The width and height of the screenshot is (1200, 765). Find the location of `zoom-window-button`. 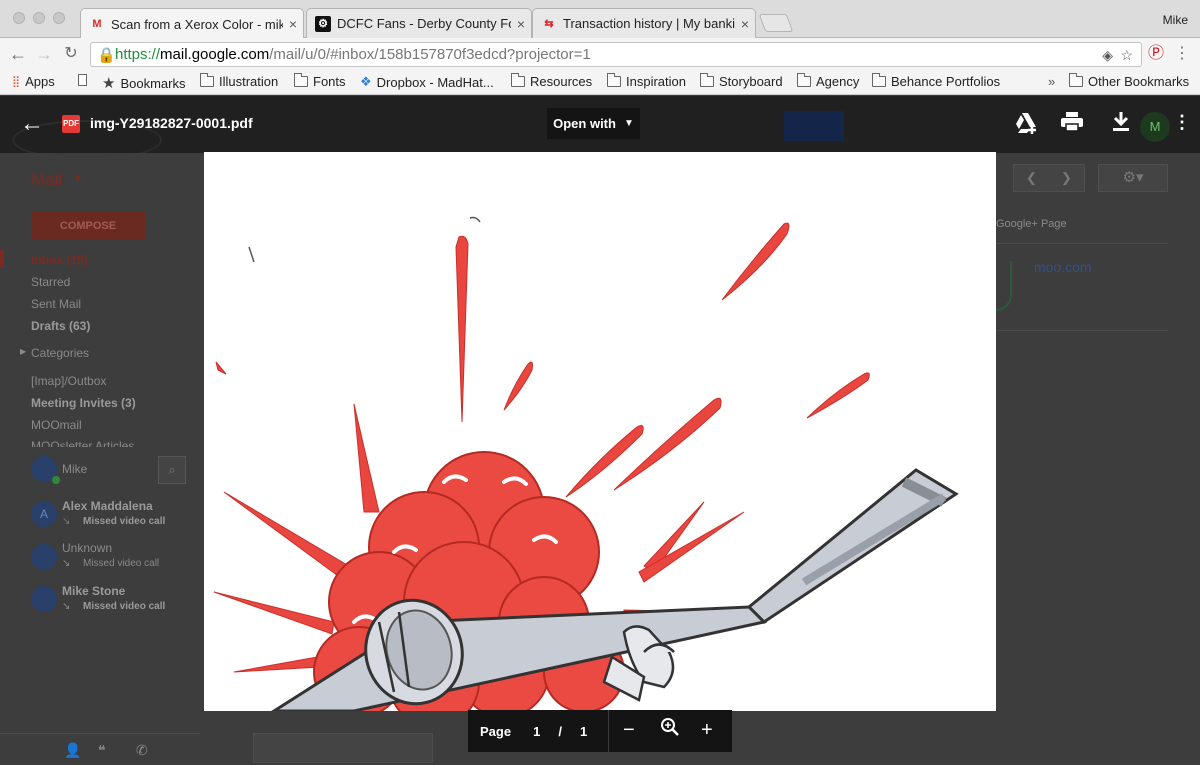

zoom-window-button is located at coordinates (59, 18).